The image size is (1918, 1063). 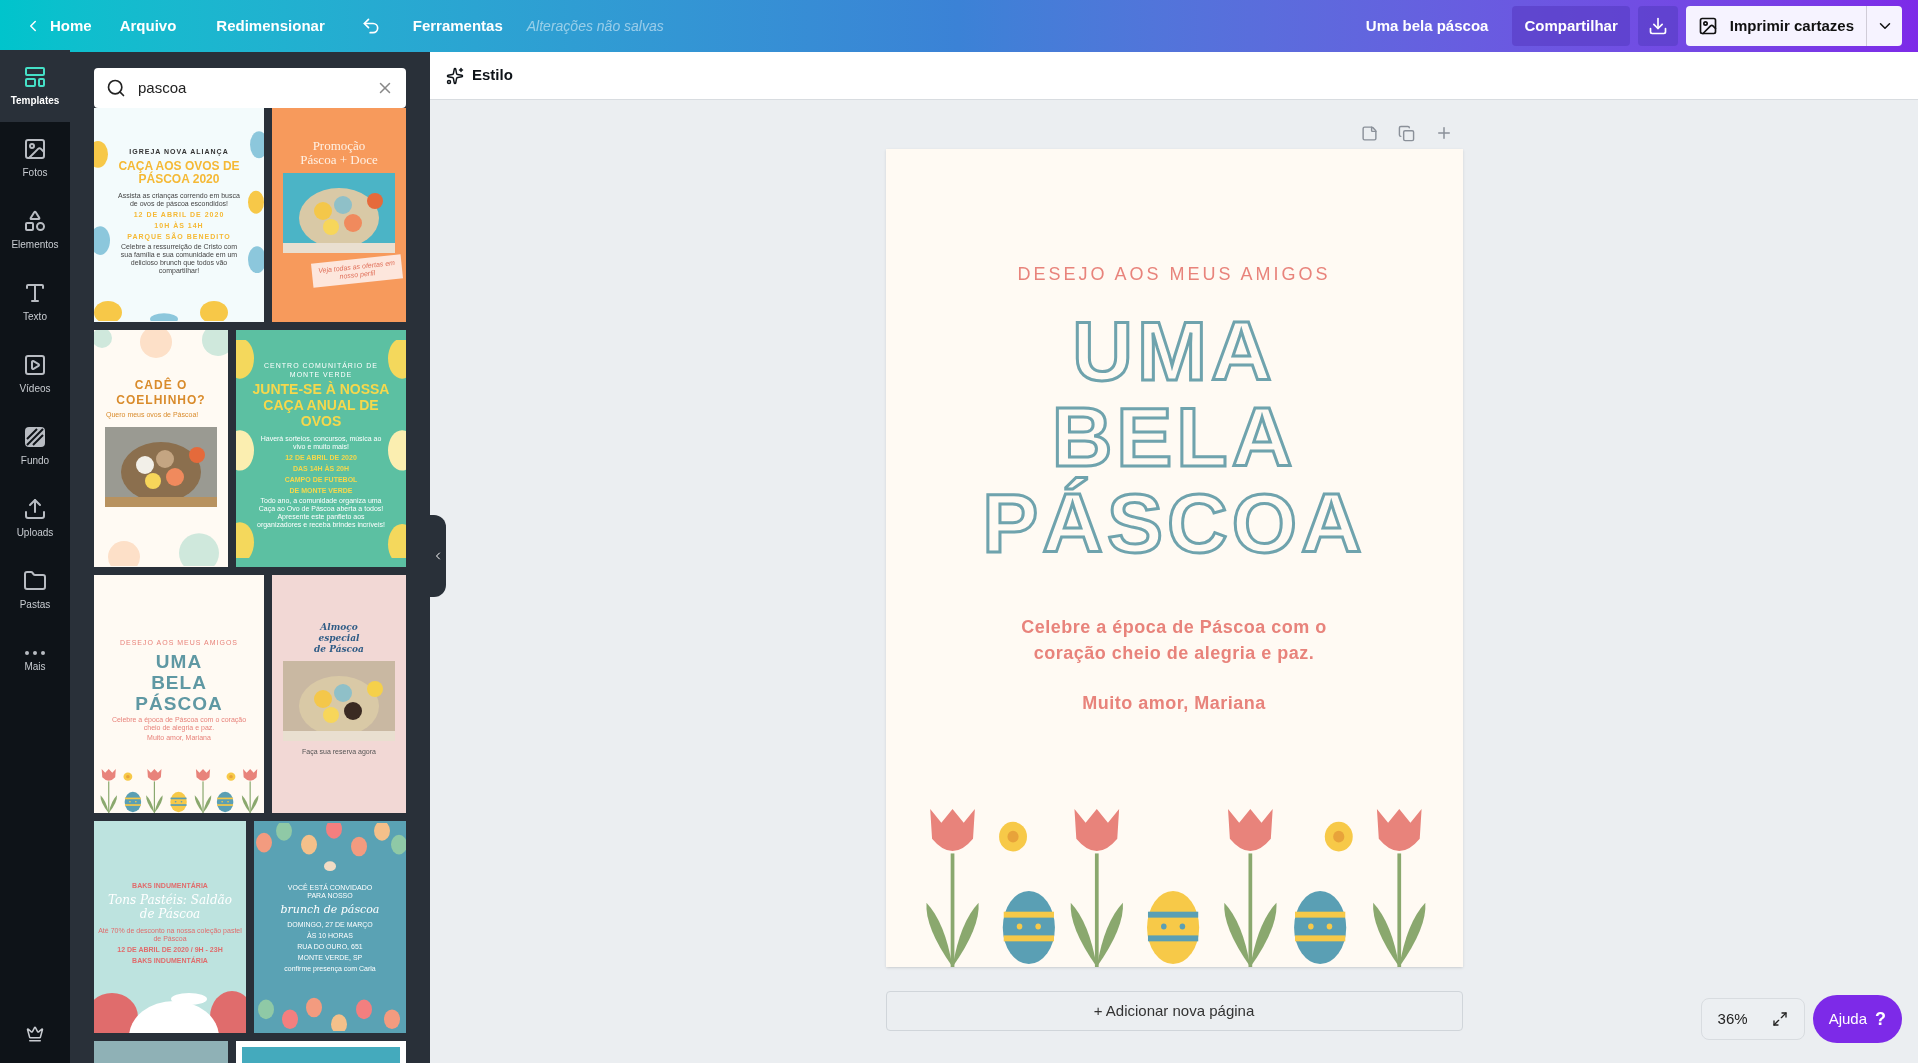 What do you see at coordinates (1775, 26) in the screenshot?
I see `print-button: Imprimir cartazes` at bounding box center [1775, 26].